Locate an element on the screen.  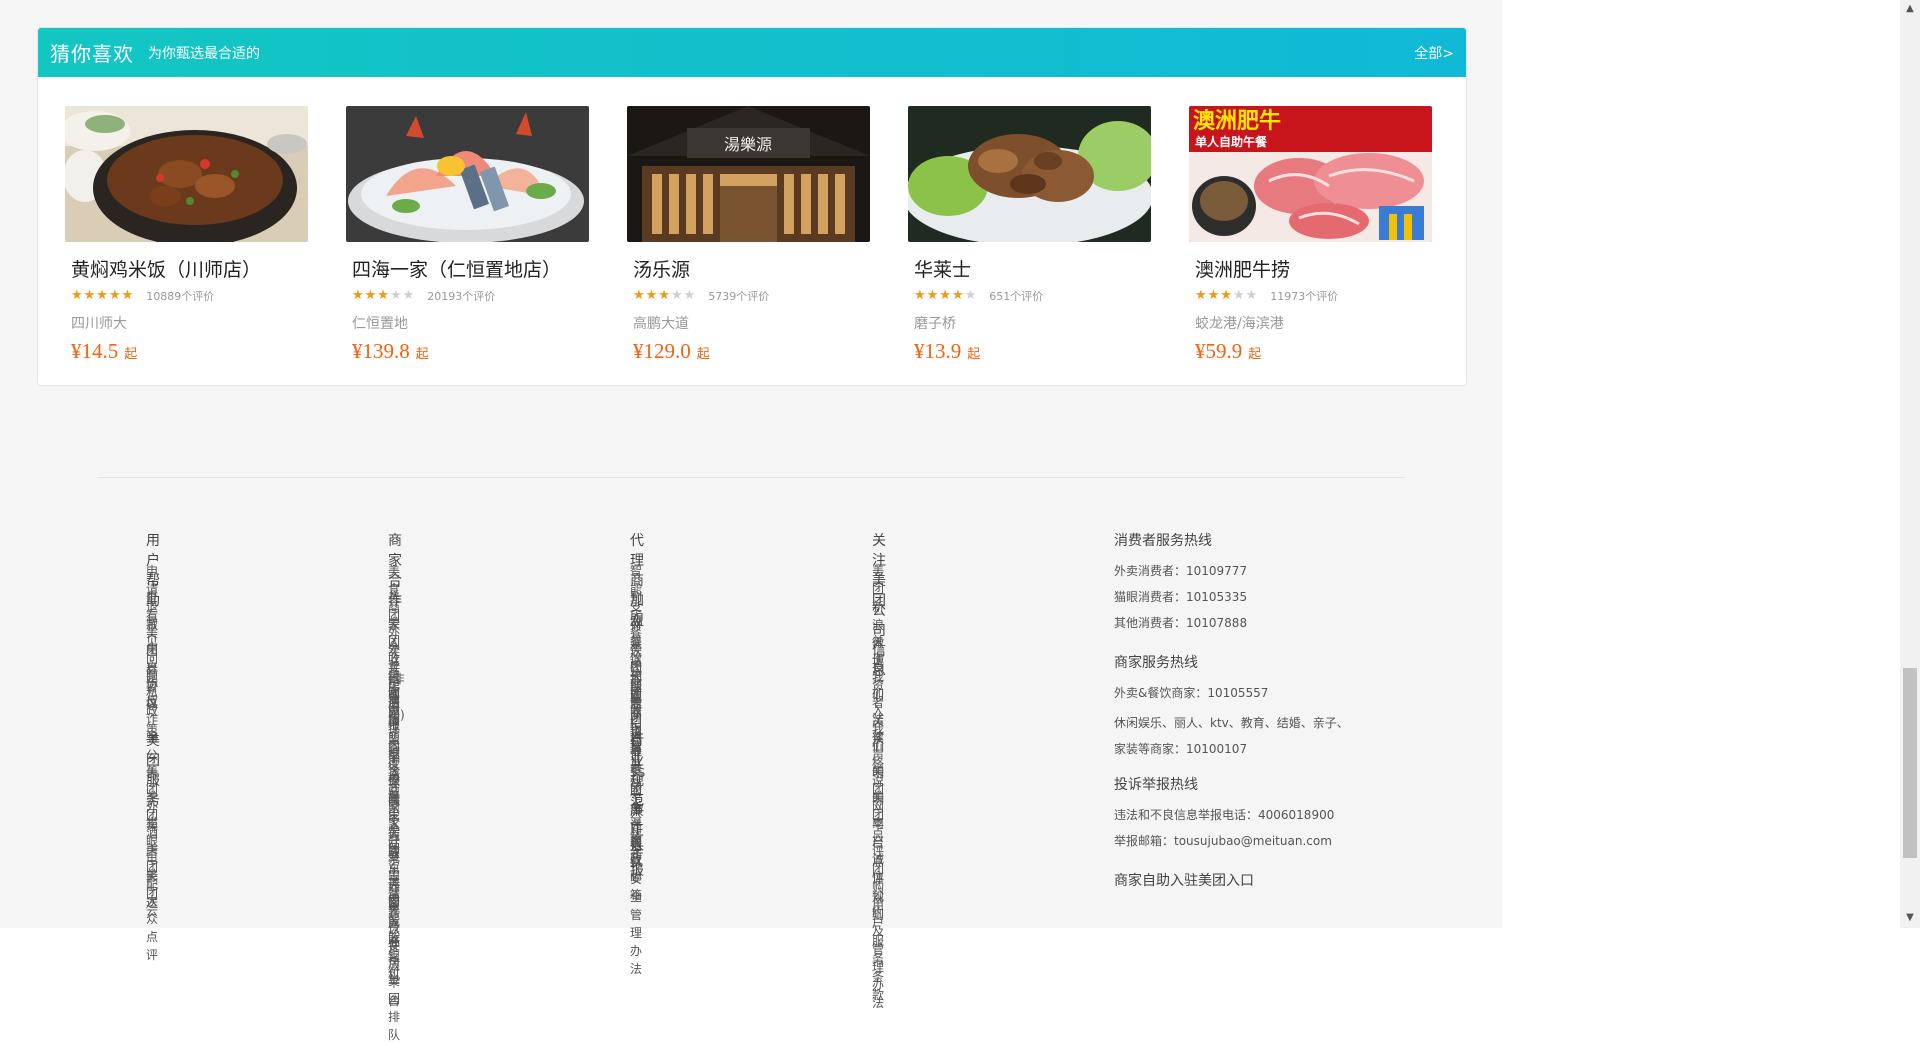
view-all-link: 全部> is located at coordinates (1434, 53).